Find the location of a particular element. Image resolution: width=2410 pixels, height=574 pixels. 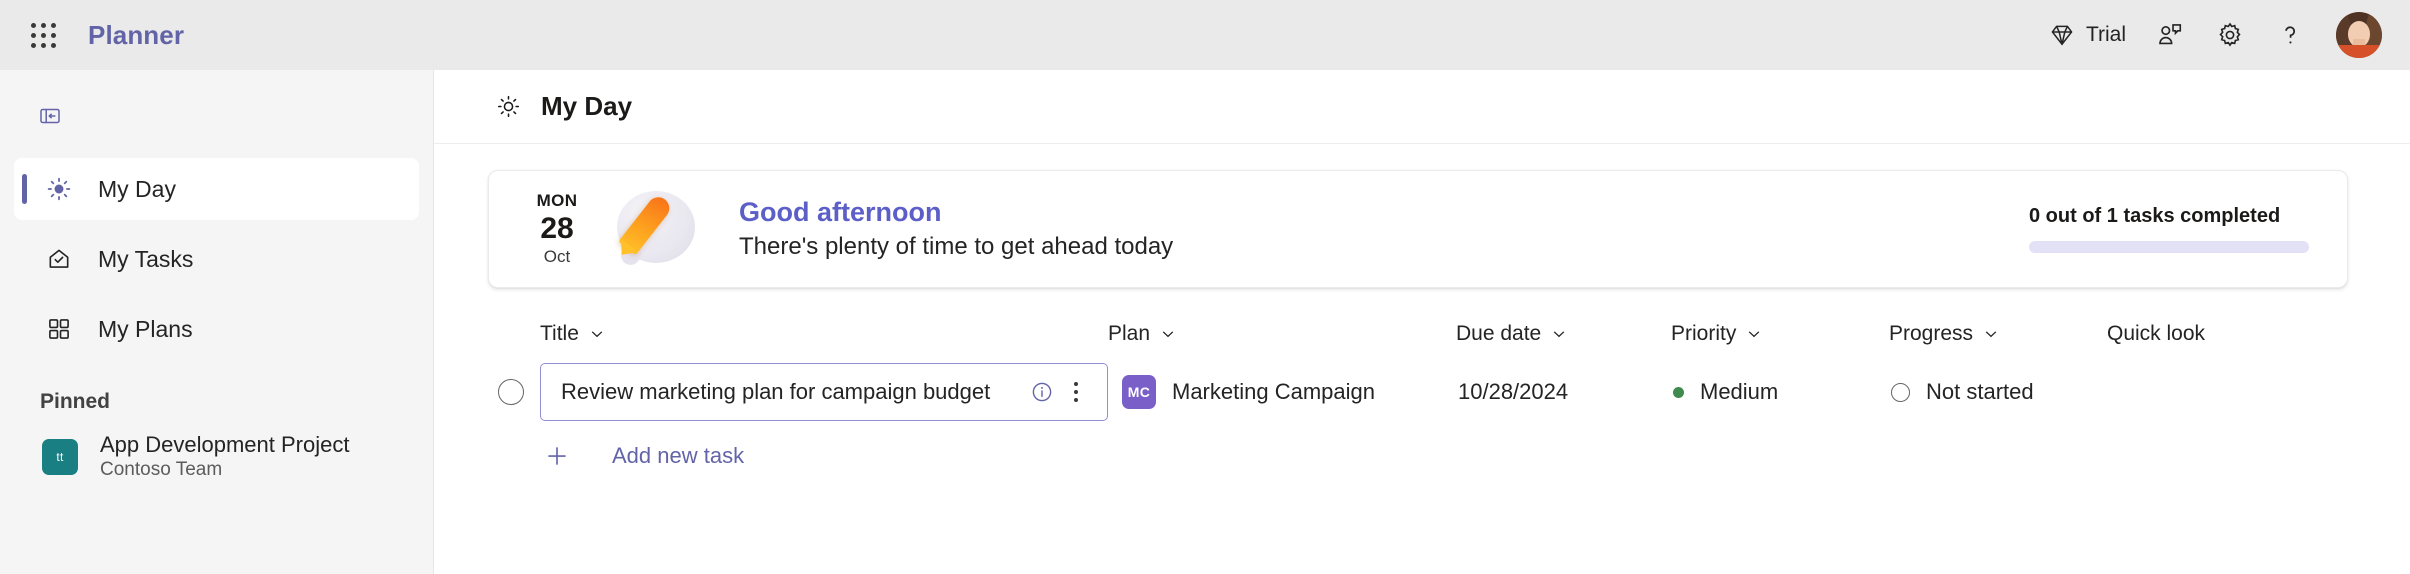

column-header-priority: Priority is located at coordinates (1780, 334).